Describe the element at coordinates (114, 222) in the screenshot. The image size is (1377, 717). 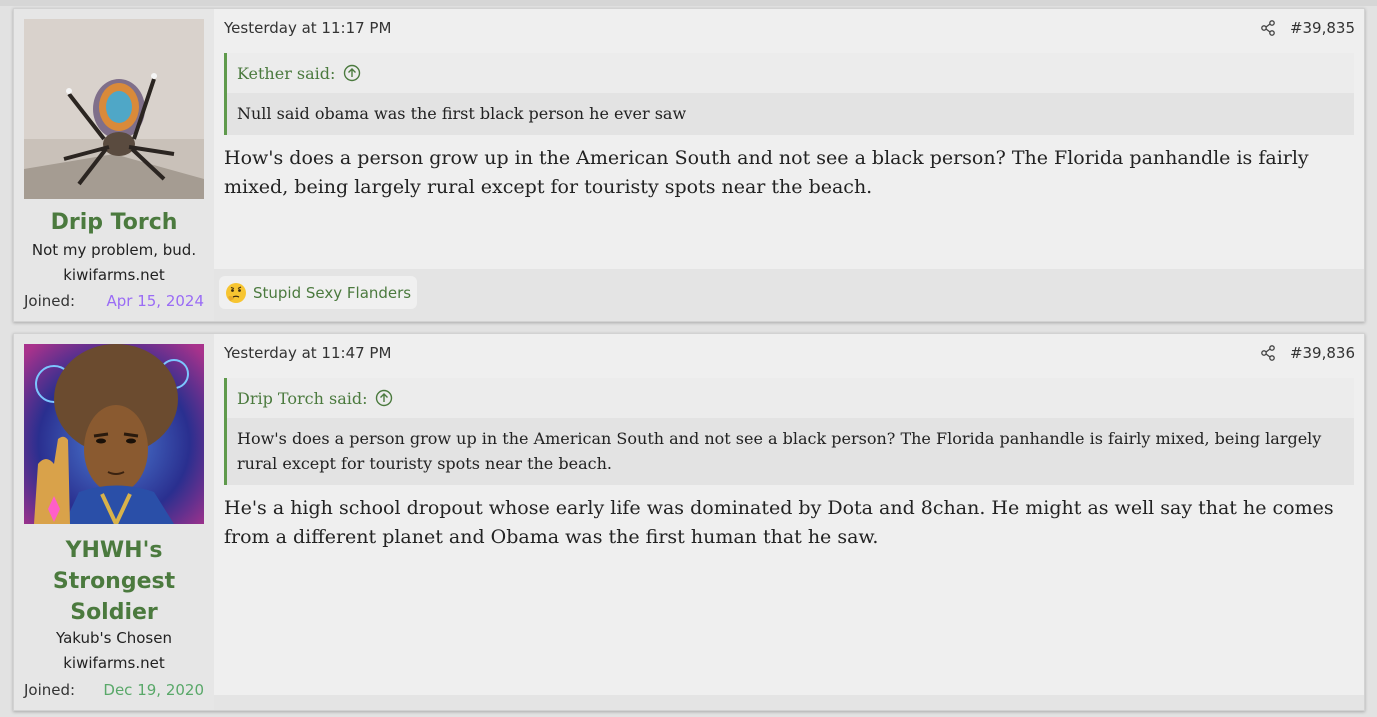
I see `username: Drip Torch` at that location.